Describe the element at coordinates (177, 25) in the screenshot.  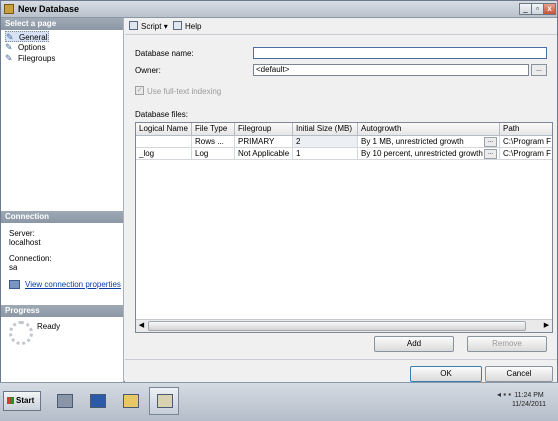
I see `help-icon` at that location.